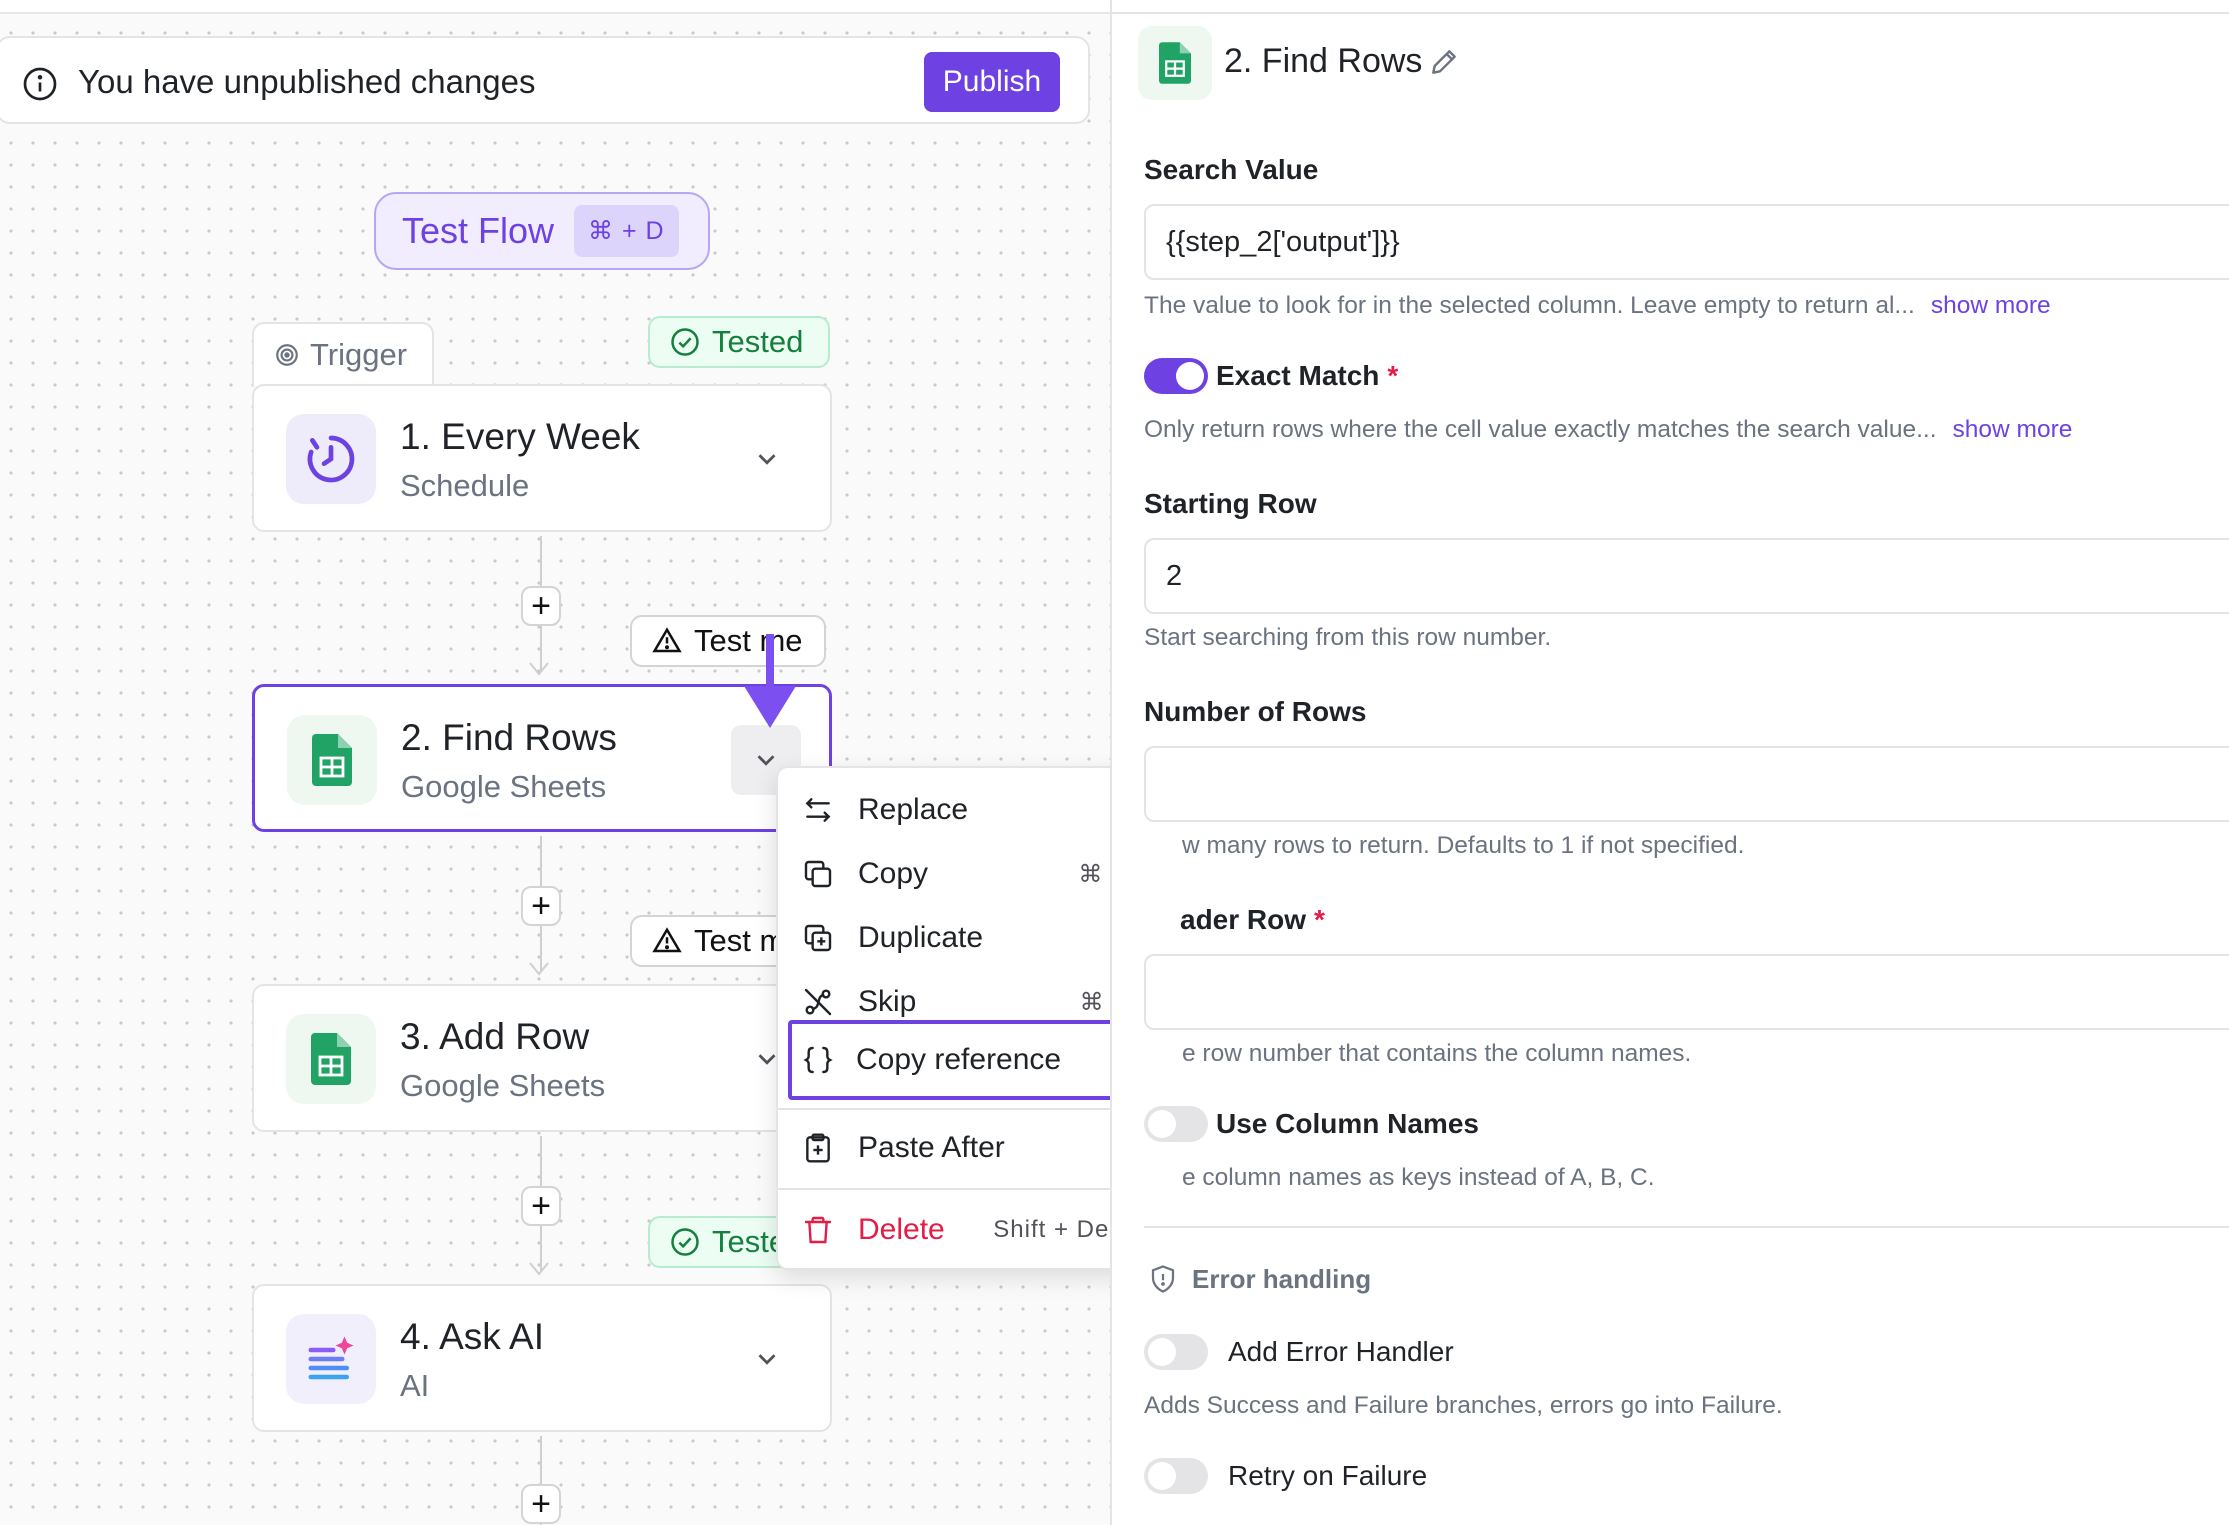 The height and width of the screenshot is (1525, 2229). I want to click on menu-item-label: Skip, so click(887, 1001).